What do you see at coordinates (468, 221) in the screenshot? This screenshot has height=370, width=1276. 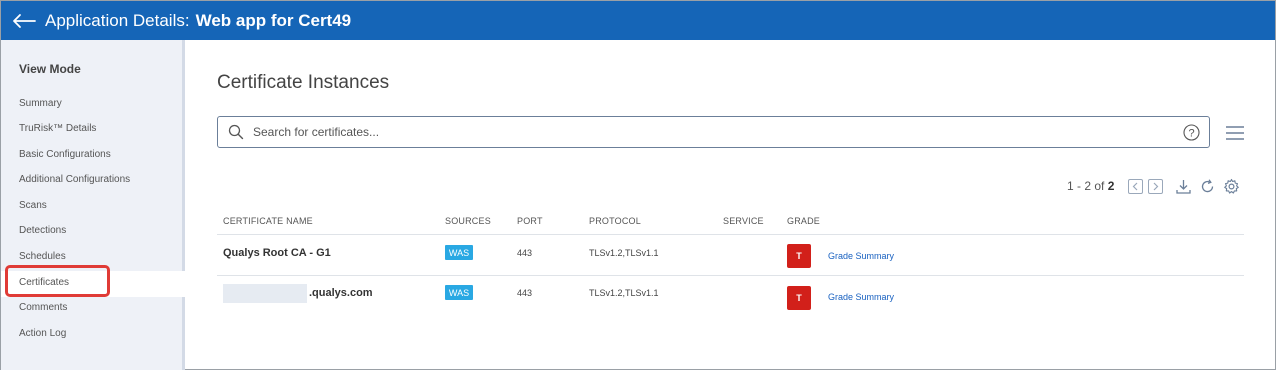 I see `column-header-sources: SOURCES` at bounding box center [468, 221].